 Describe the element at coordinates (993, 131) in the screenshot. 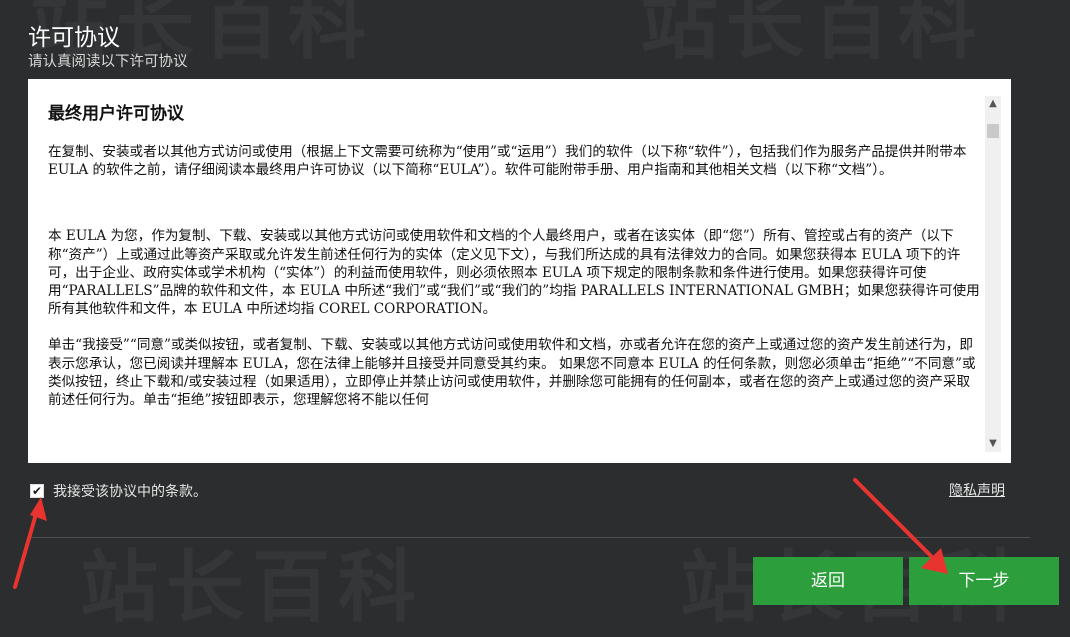

I see `scroll-thumb` at that location.